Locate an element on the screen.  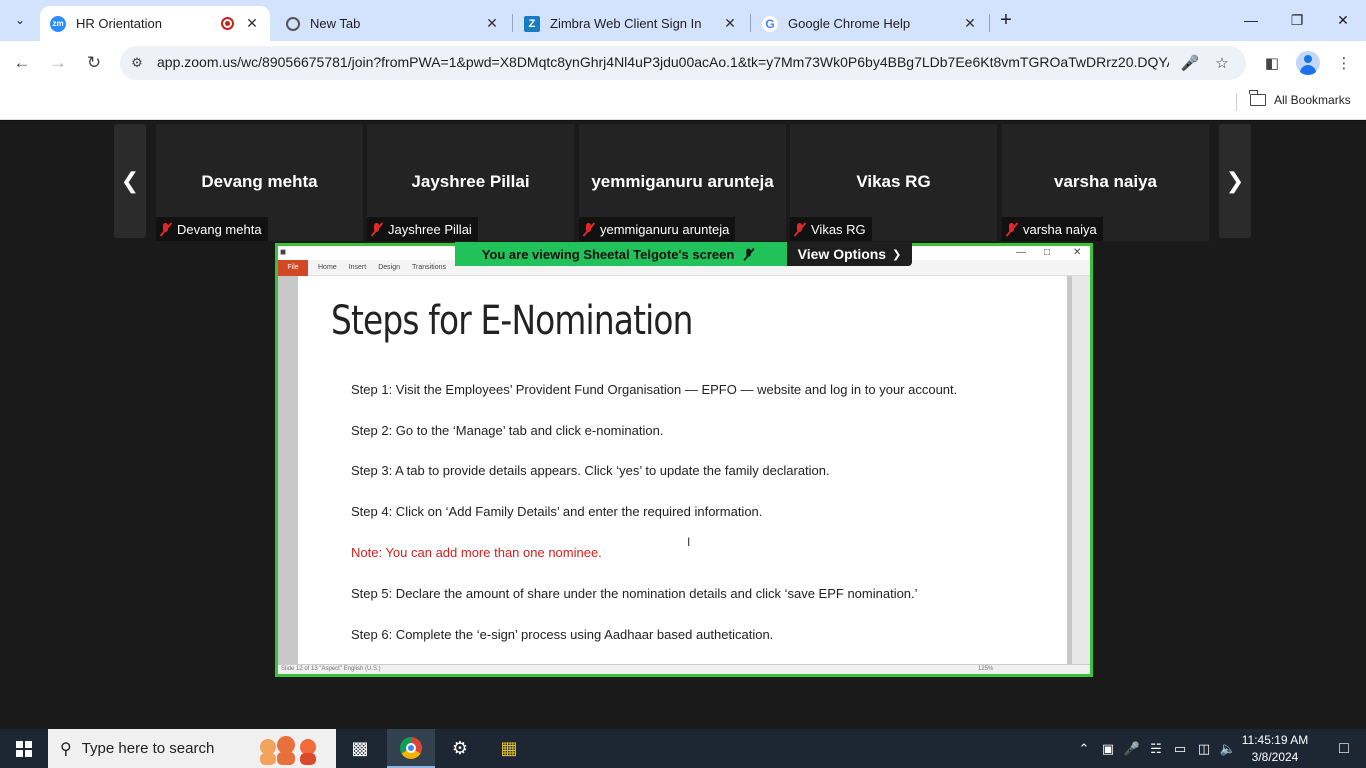
ppt-ribbon-tab: Transitions is located at coordinates (429, 267).